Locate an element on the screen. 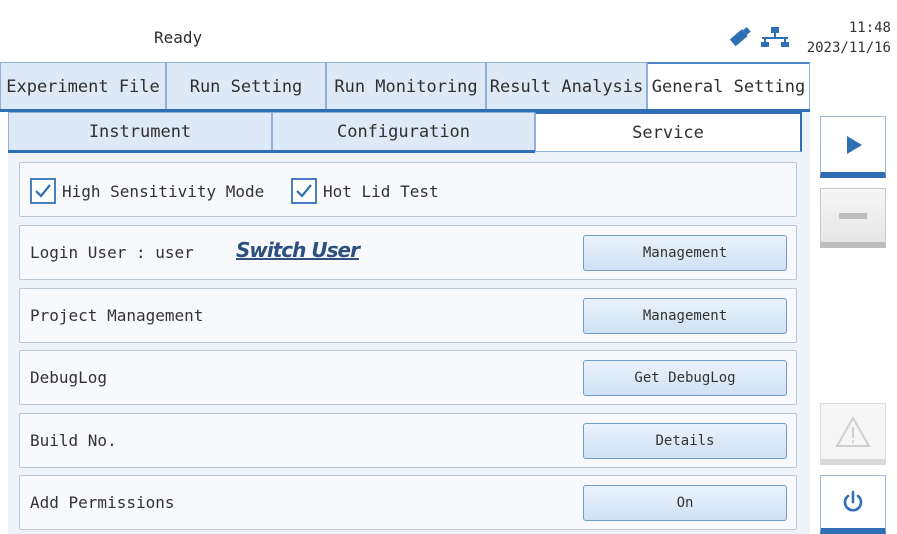 This screenshot has width=897, height=534. checkbox-row: High Sensitivity Mode Hot Lid Test is located at coordinates (408, 189).